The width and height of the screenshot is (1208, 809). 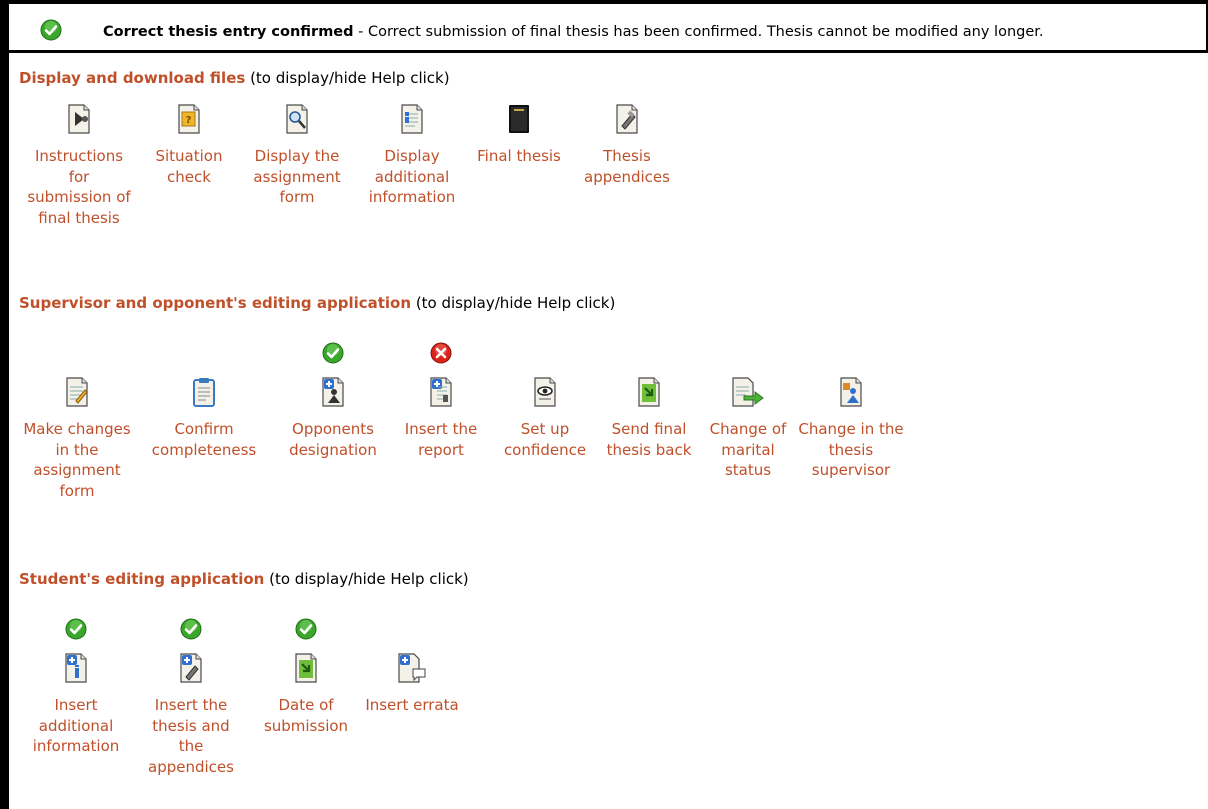 What do you see at coordinates (228, 32) in the screenshot?
I see `status-title: Correct thesis entry confirmed` at bounding box center [228, 32].